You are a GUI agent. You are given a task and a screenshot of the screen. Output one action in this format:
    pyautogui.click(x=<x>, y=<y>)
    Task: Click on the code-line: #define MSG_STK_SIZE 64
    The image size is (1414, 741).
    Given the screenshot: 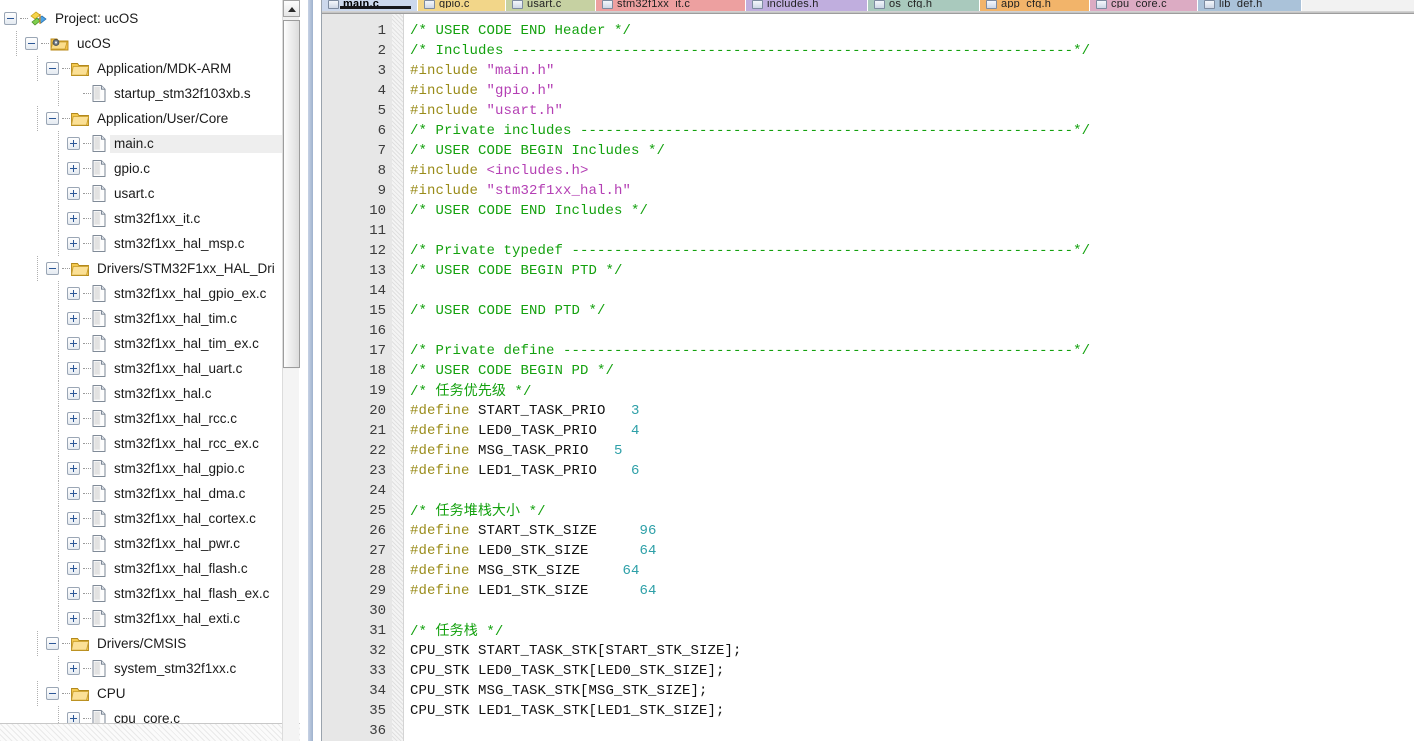 What is the action you would take?
    pyautogui.click(x=912, y=571)
    